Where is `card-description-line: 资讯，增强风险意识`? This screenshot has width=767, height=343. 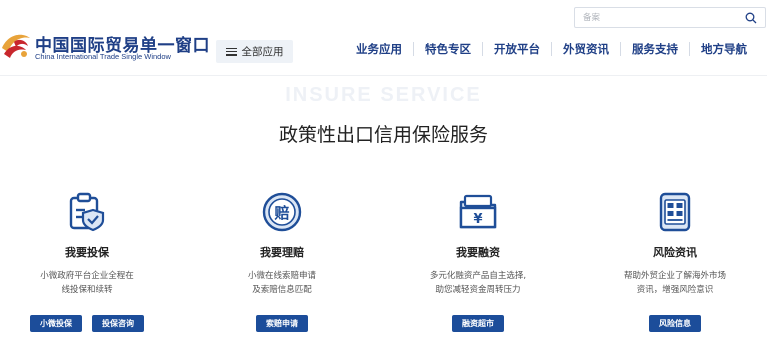
card-description-line: 资讯，增强风险意识 is located at coordinates (675, 290).